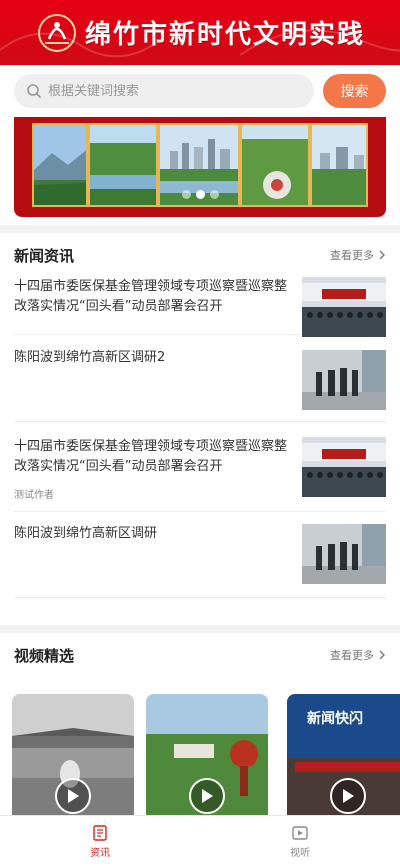 The height and width of the screenshot is (867, 400). What do you see at coordinates (352, 655) in the screenshot?
I see `video-more-label: 查看更多` at bounding box center [352, 655].